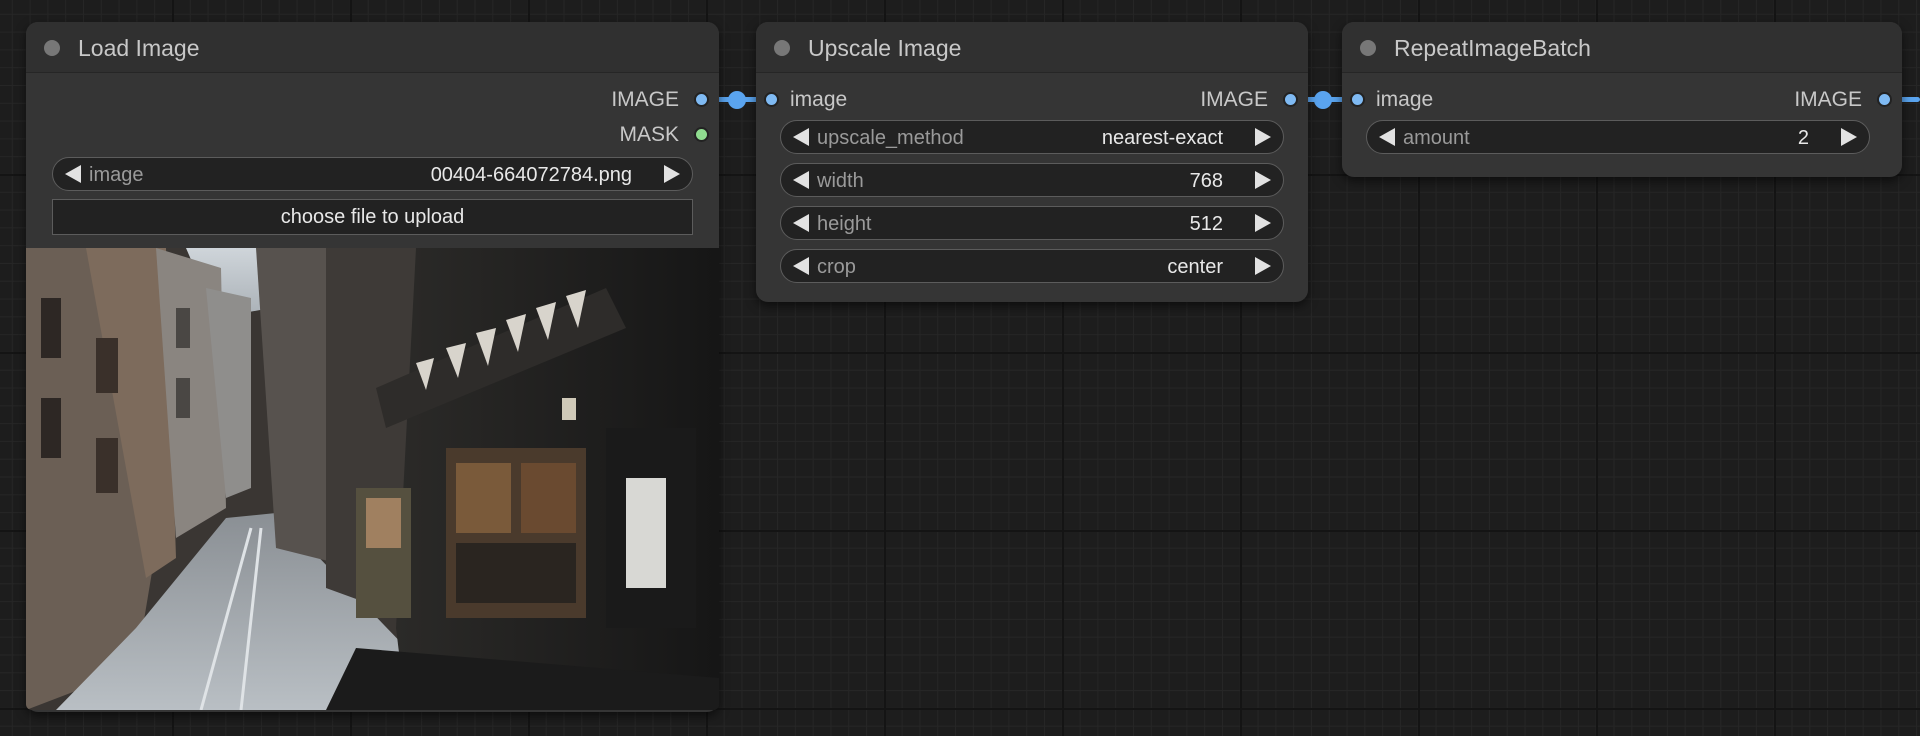 This screenshot has width=1920, height=736. I want to click on widget-value: 512, so click(1206, 224).